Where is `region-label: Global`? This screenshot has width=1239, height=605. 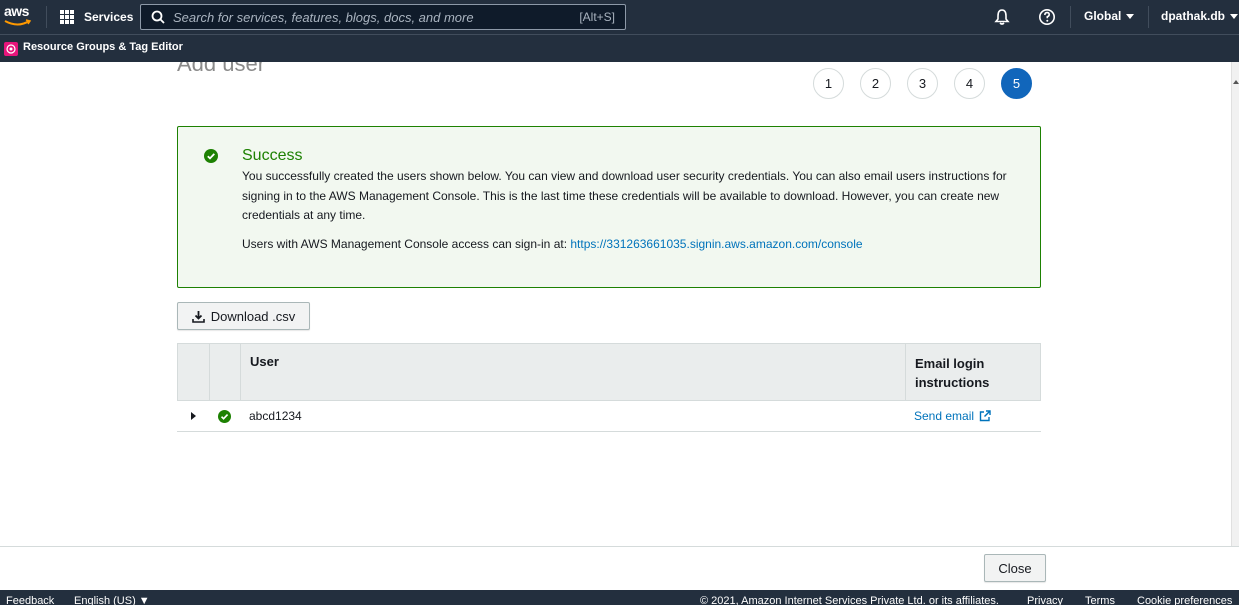
region-label: Global is located at coordinates (1103, 16).